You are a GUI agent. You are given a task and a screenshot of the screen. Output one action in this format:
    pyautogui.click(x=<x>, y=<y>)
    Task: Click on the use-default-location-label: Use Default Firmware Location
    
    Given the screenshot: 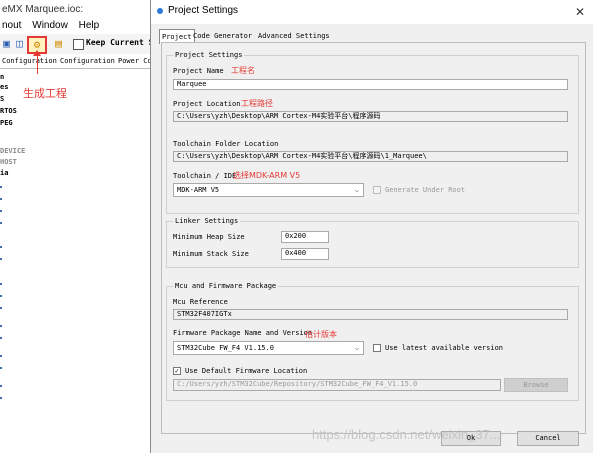 What is the action you would take?
    pyautogui.click(x=246, y=371)
    